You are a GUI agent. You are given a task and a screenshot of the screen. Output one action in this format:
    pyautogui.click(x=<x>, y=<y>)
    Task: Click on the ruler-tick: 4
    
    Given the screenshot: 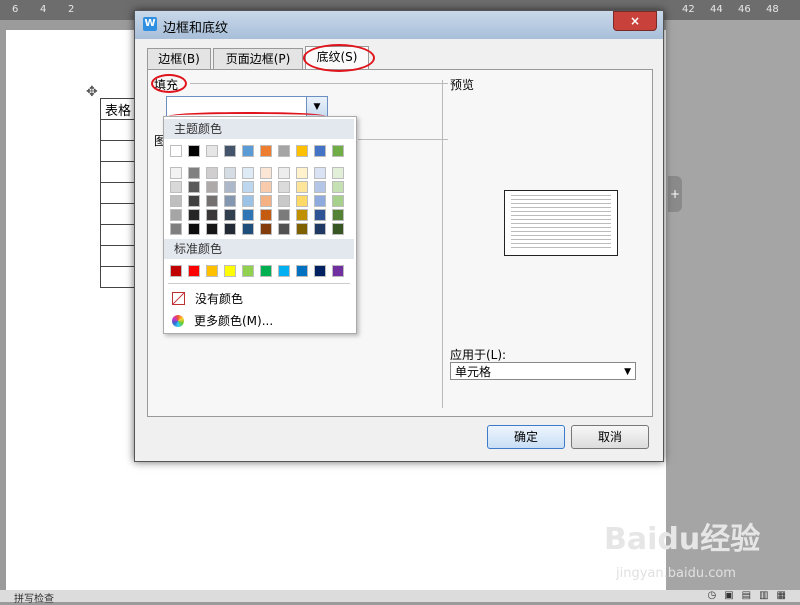 What is the action you would take?
    pyautogui.click(x=43, y=9)
    